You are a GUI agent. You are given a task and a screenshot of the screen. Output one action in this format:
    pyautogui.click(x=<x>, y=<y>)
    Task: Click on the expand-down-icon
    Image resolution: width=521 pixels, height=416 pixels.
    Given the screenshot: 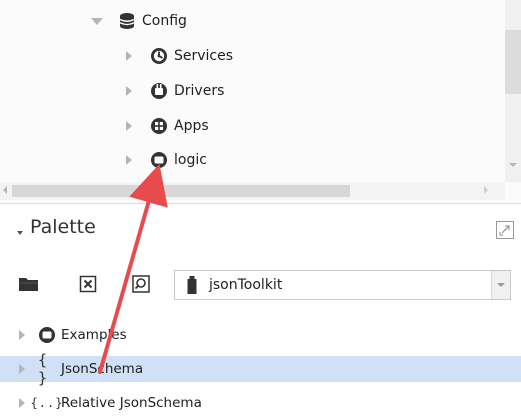 What is the action you would take?
    pyautogui.click(x=97, y=21)
    